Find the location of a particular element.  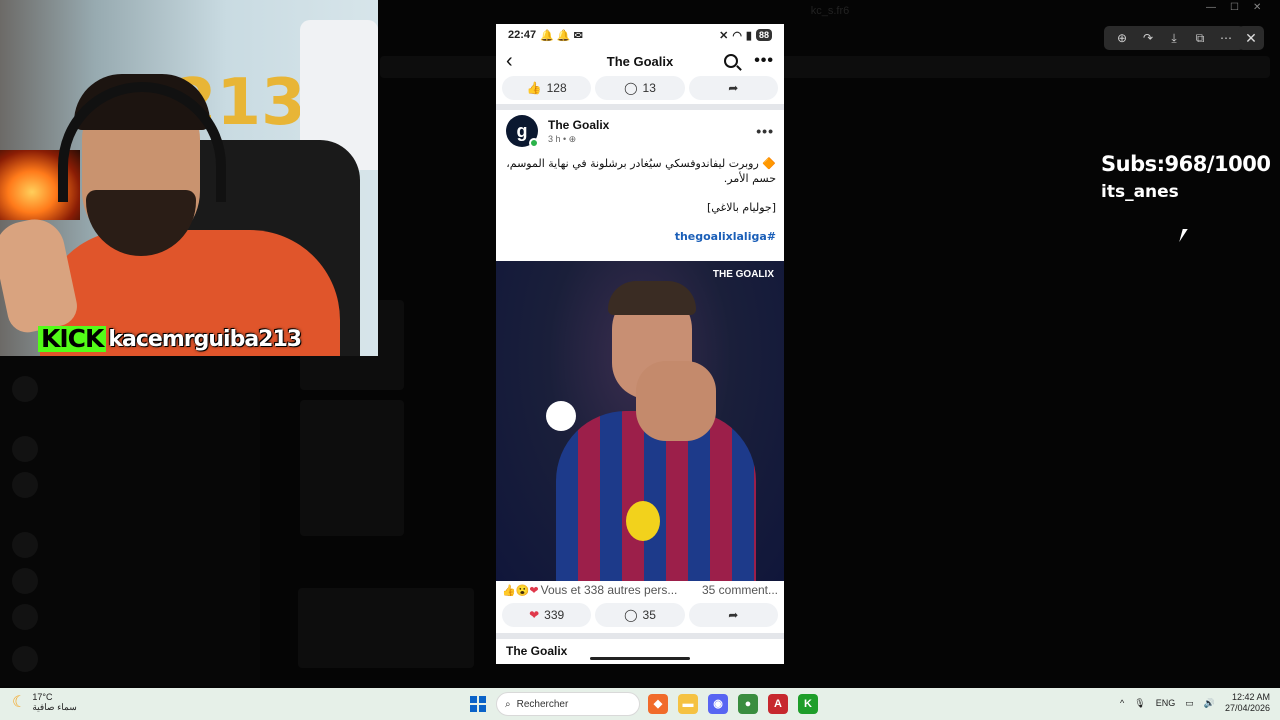

post-photo: THE GOALIX is located at coordinates (640, 421).